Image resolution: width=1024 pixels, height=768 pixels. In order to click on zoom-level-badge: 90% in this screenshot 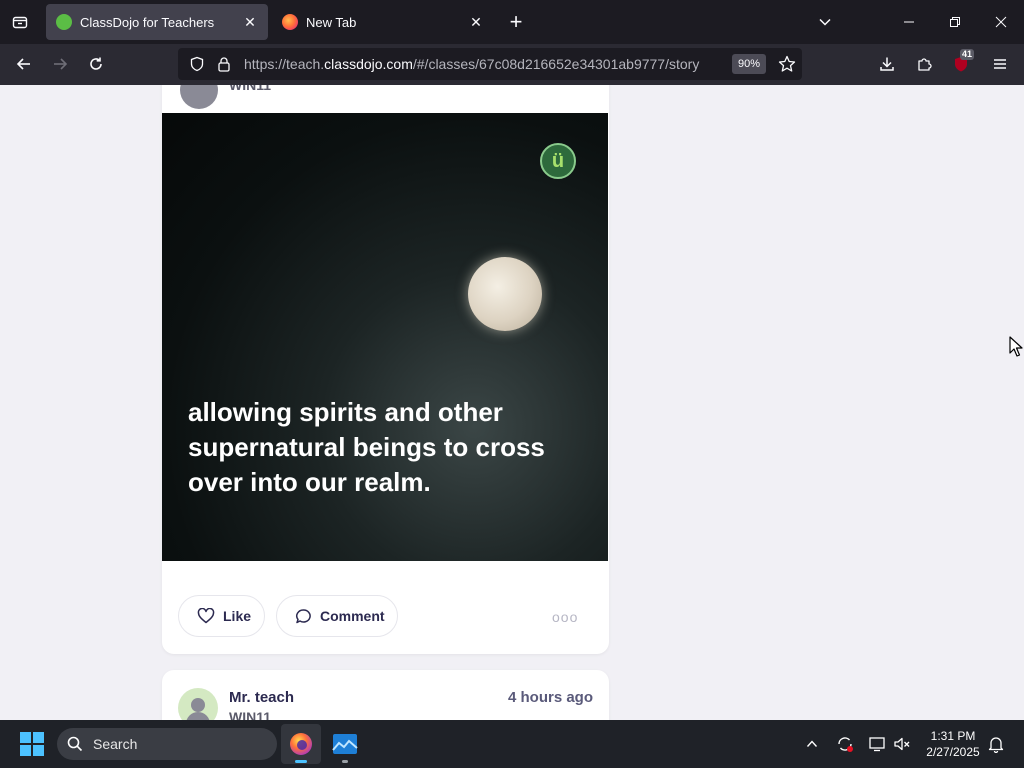, I will do `click(749, 64)`.